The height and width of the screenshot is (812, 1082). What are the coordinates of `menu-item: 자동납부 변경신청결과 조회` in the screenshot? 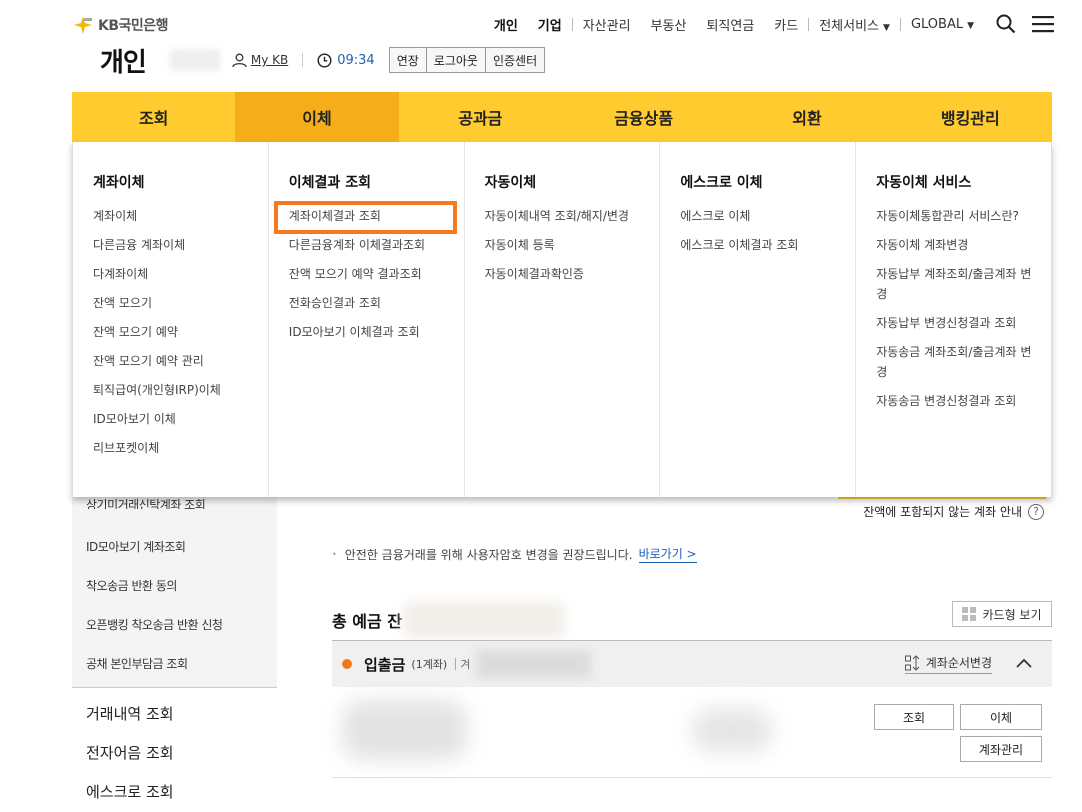 It's located at (963, 323).